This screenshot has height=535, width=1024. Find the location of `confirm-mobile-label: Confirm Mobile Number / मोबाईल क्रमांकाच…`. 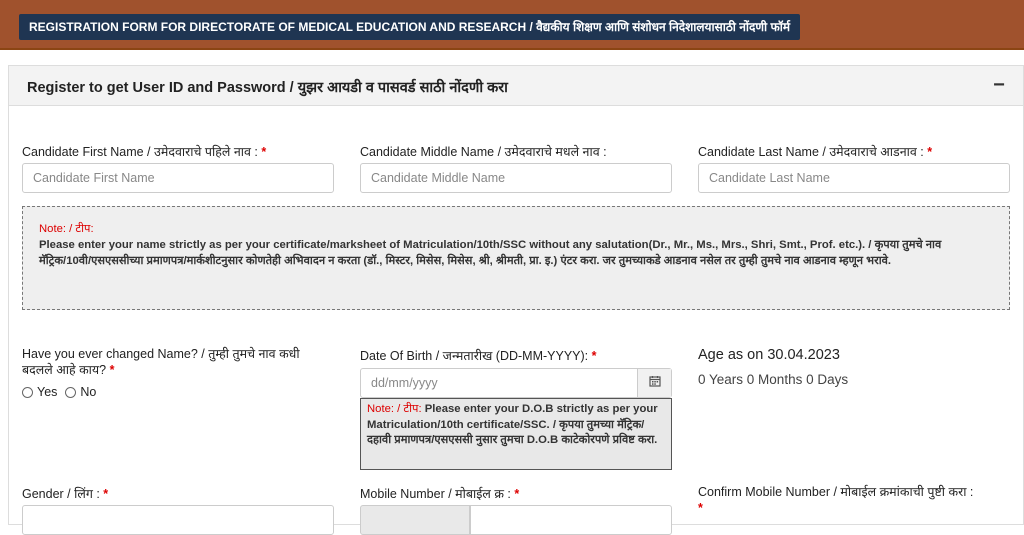

confirm-mobile-label: Confirm Mobile Number / मोबाईल क्रमांकाच… is located at coordinates (836, 500).